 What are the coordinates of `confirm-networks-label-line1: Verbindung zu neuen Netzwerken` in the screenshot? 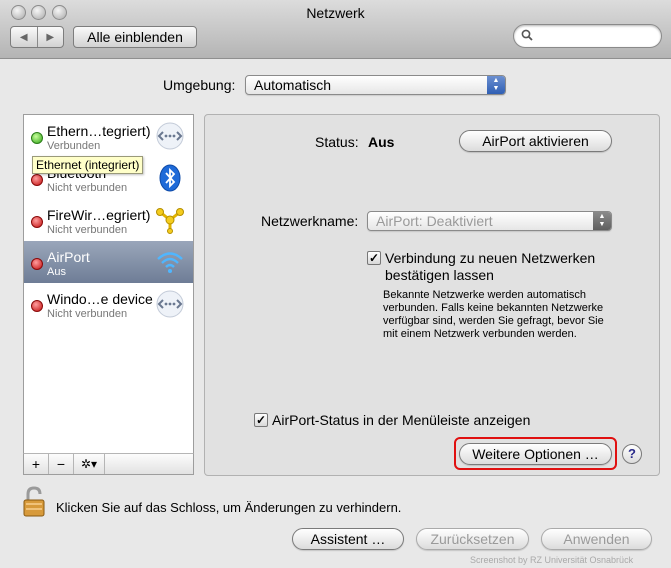 It's located at (490, 258).